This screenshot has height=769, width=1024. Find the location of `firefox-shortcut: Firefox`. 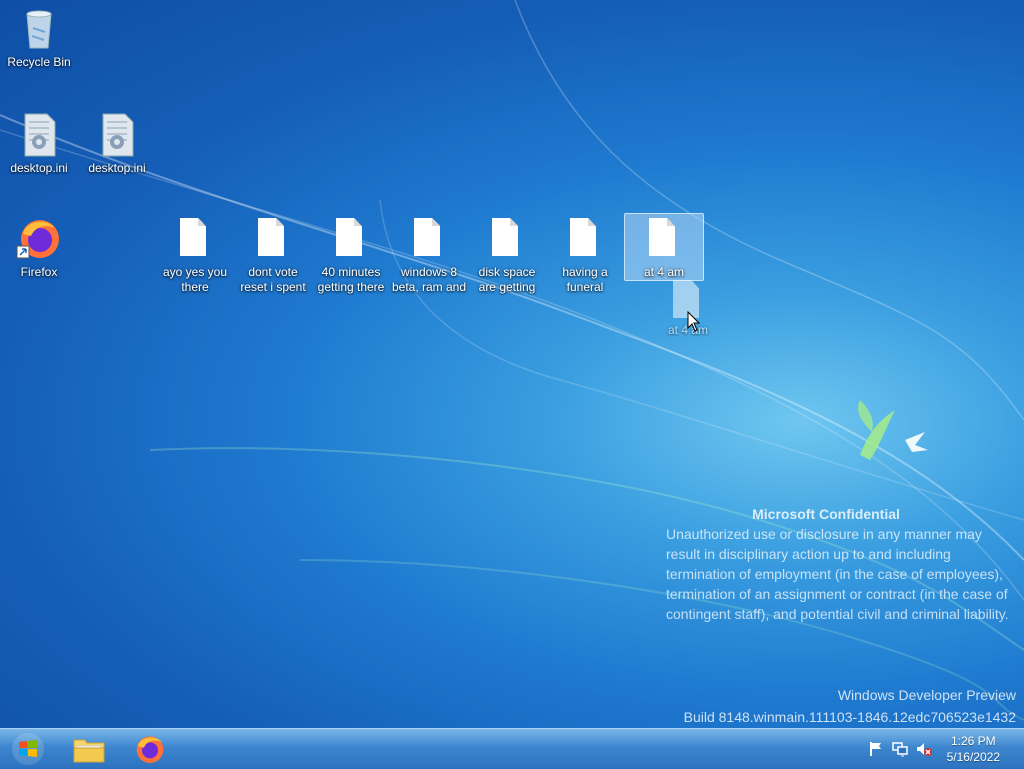

firefox-shortcut: Firefox is located at coordinates (39, 247).